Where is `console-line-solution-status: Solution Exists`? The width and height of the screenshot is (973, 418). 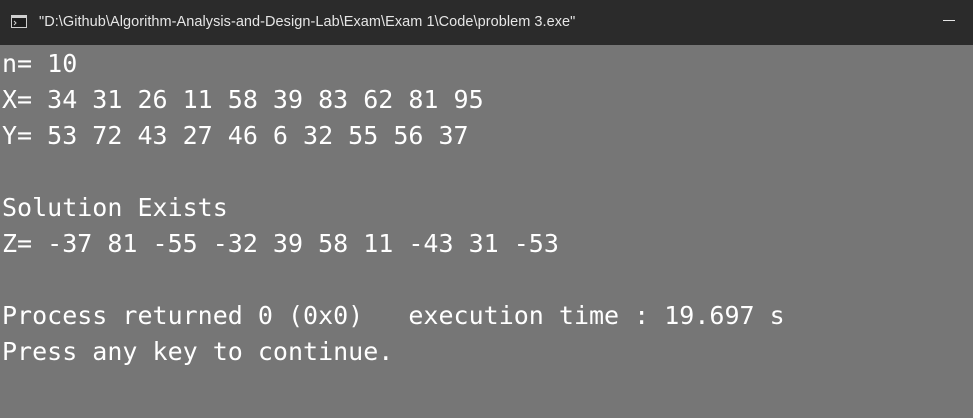 console-line-solution-status: Solution Exists is located at coordinates (115, 207).